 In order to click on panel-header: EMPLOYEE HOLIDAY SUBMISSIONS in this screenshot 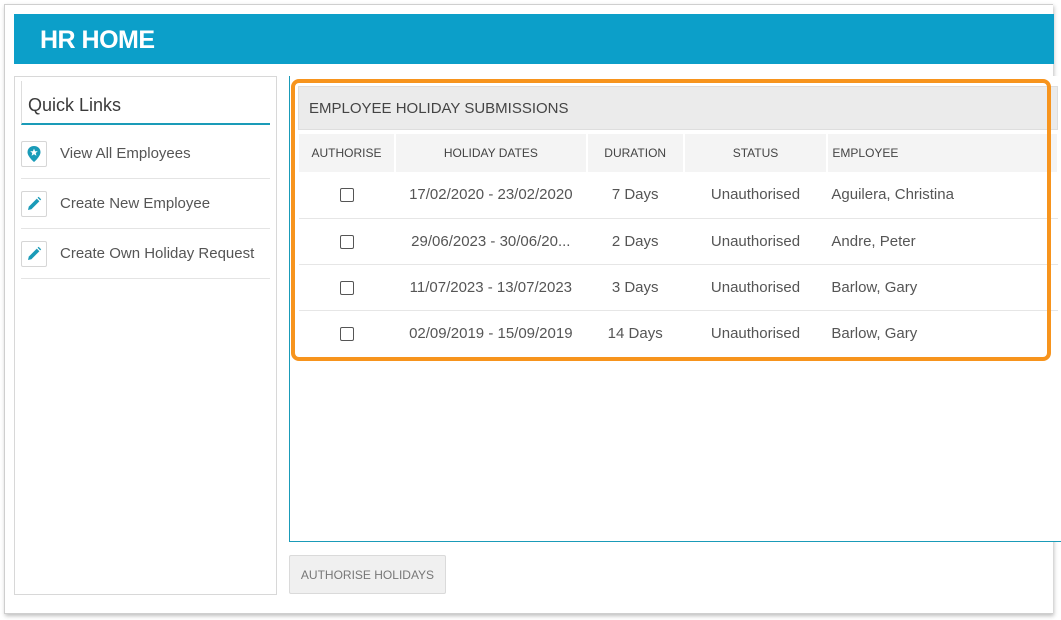, I will do `click(678, 108)`.